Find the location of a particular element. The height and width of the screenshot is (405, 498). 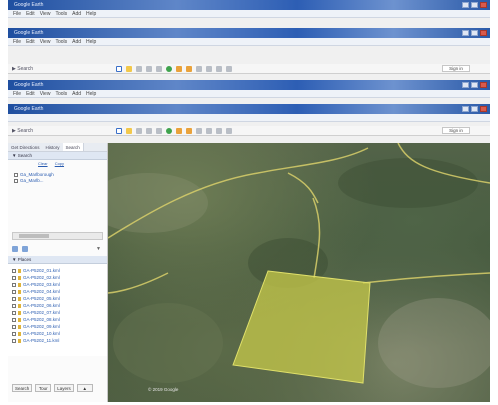

scroll-thumb is located at coordinates (34, 236).